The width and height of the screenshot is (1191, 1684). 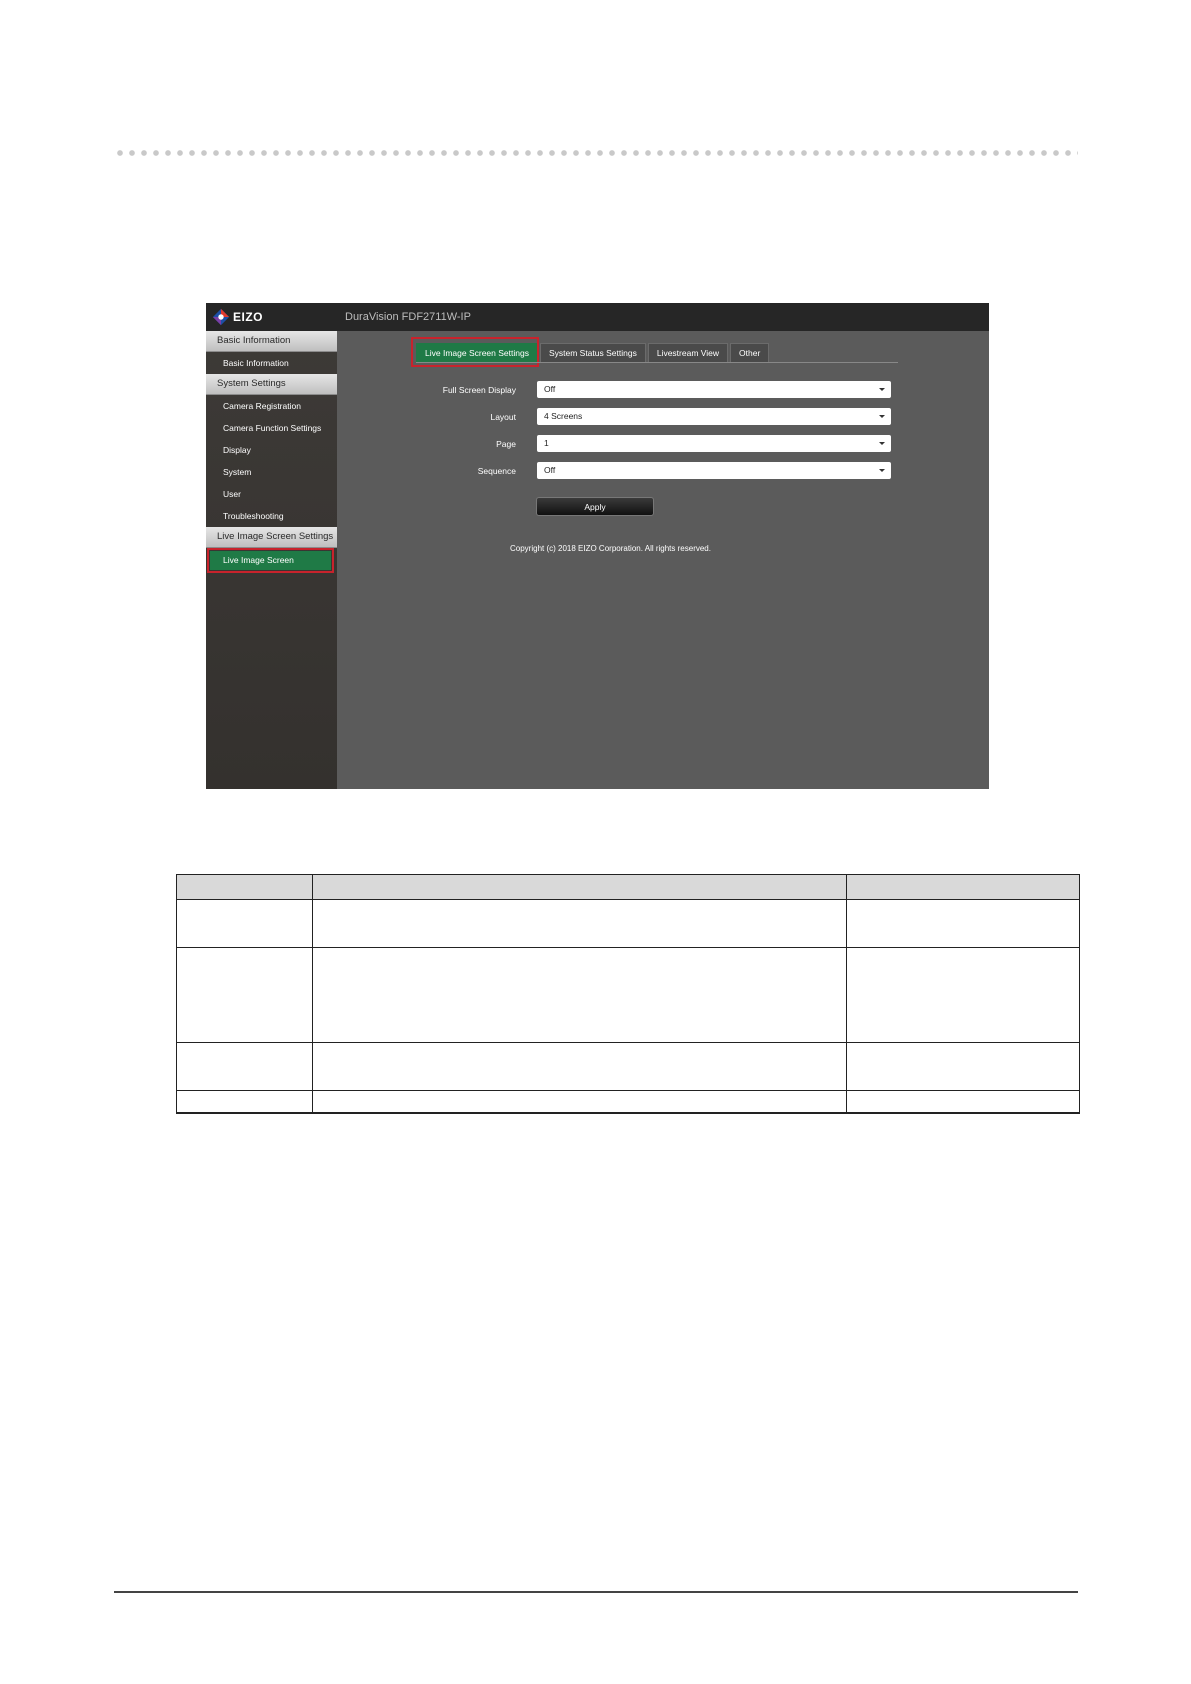 I want to click on sidebar-heading-basic-information: Basic Information, so click(x=271, y=341).